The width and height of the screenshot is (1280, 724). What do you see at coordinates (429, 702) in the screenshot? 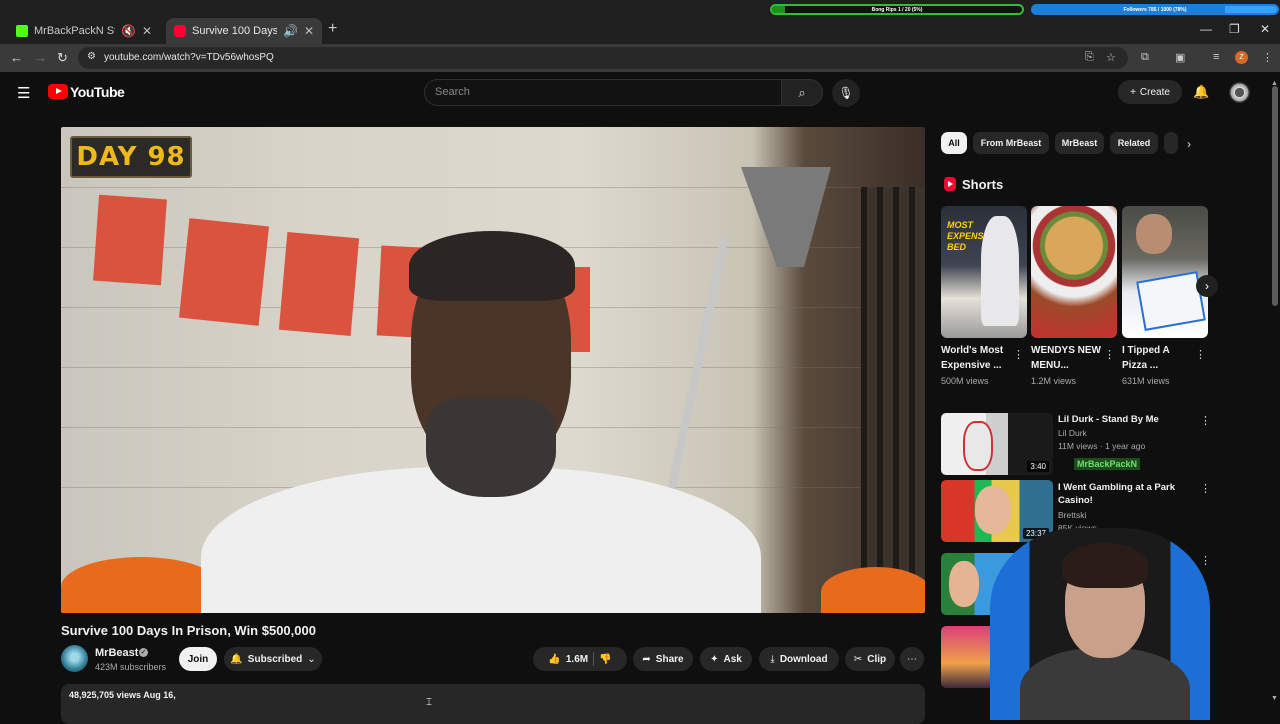
I see `mouse-cursor-icon: ⌶` at bounding box center [429, 702].